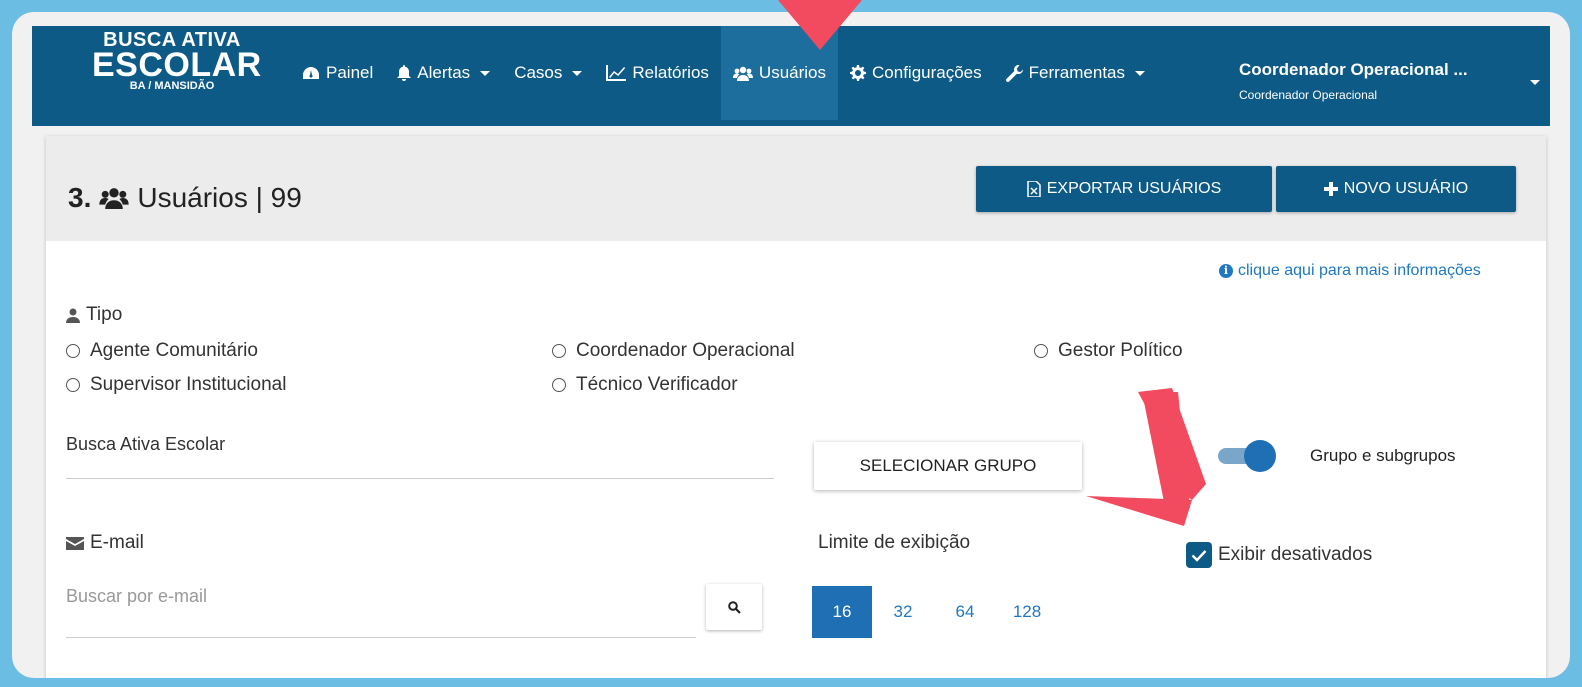 Image resolution: width=1582 pixels, height=687 pixels. I want to click on nav-label: Configurações, so click(927, 72).